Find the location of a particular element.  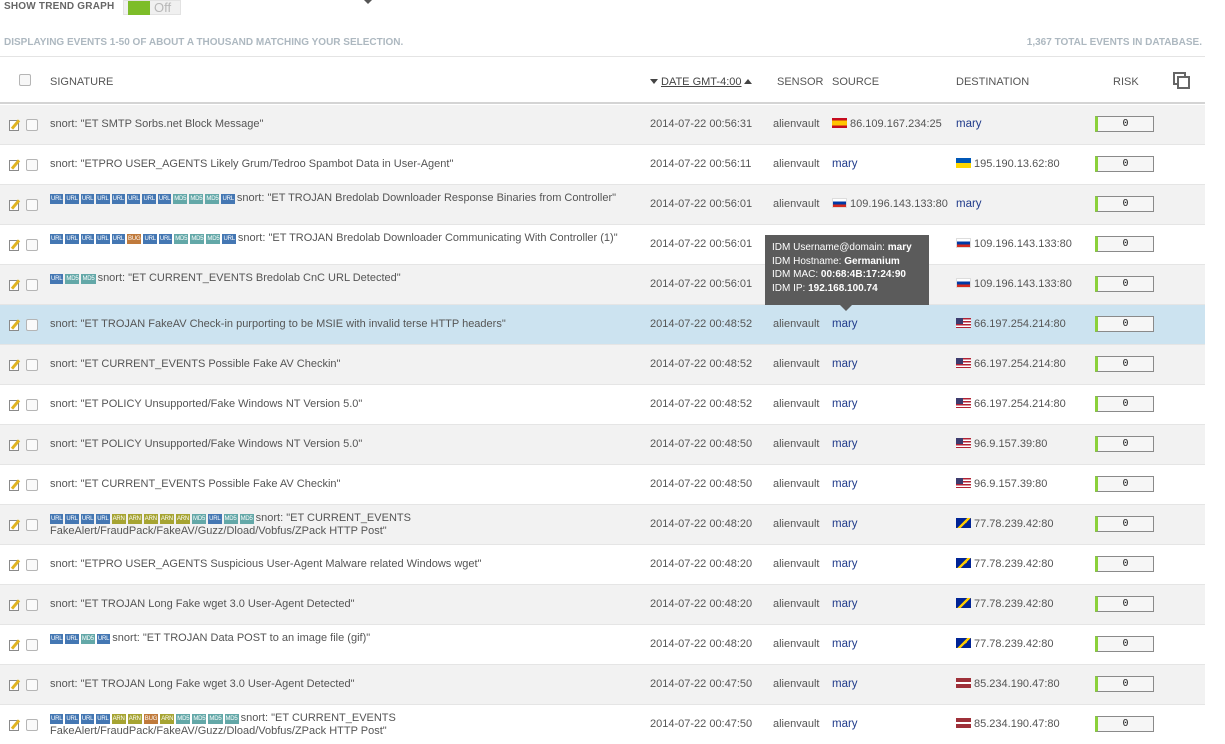

source-value: 109.196.143.133:80 is located at coordinates (899, 204).